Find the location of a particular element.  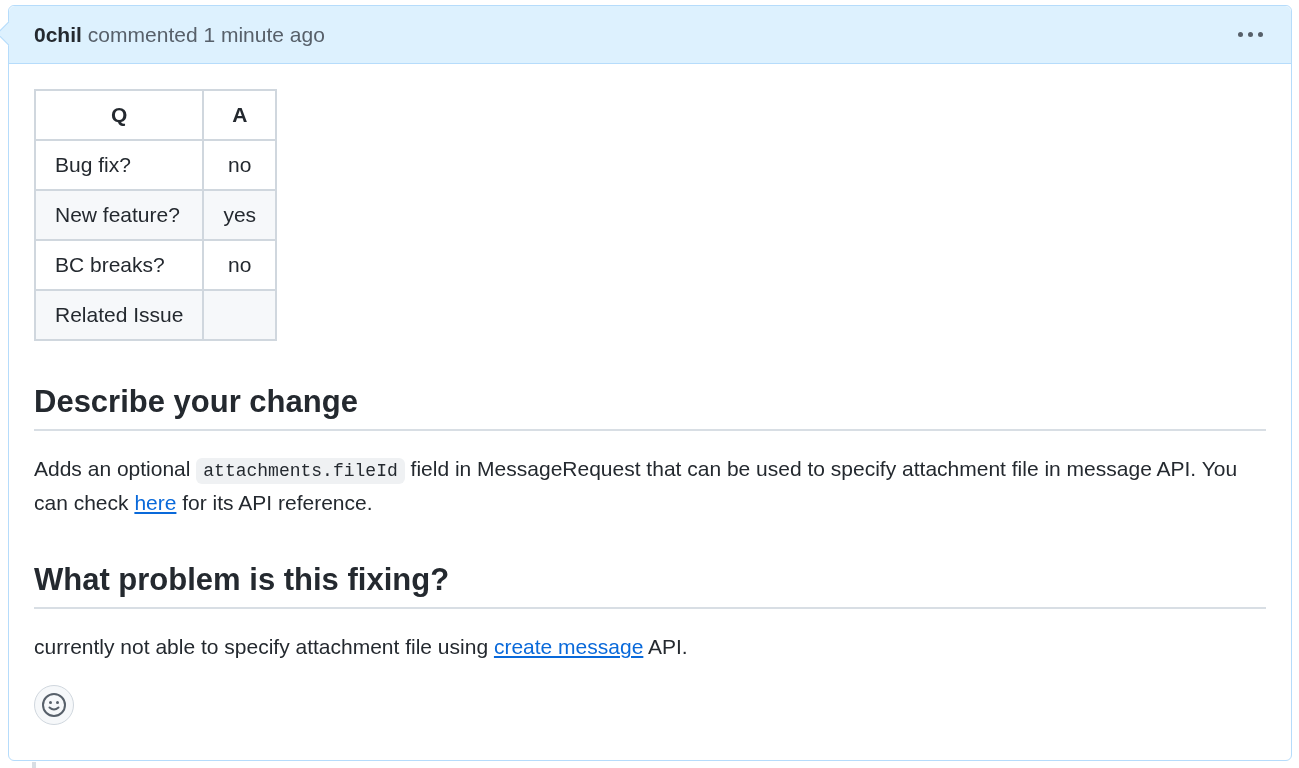

link: create message is located at coordinates (568, 647).